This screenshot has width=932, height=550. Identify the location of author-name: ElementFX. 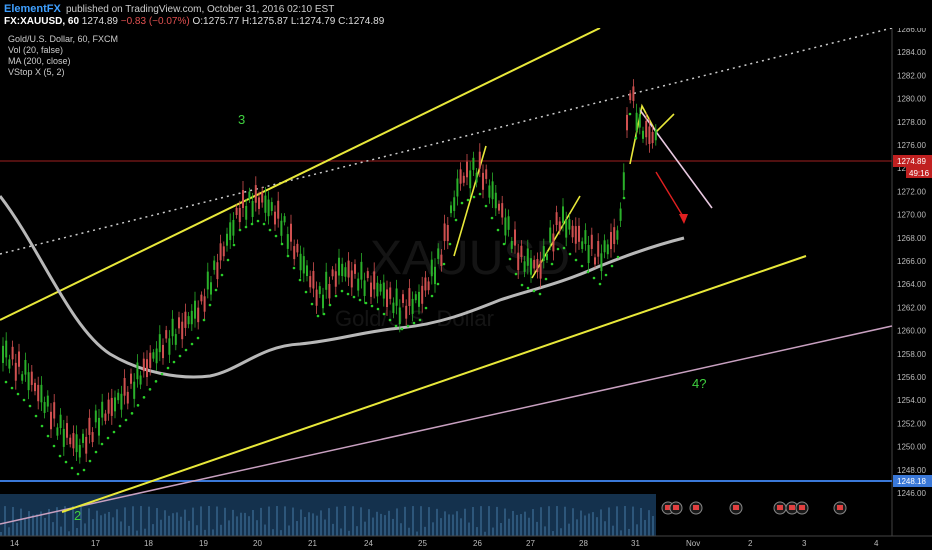
(32, 9).